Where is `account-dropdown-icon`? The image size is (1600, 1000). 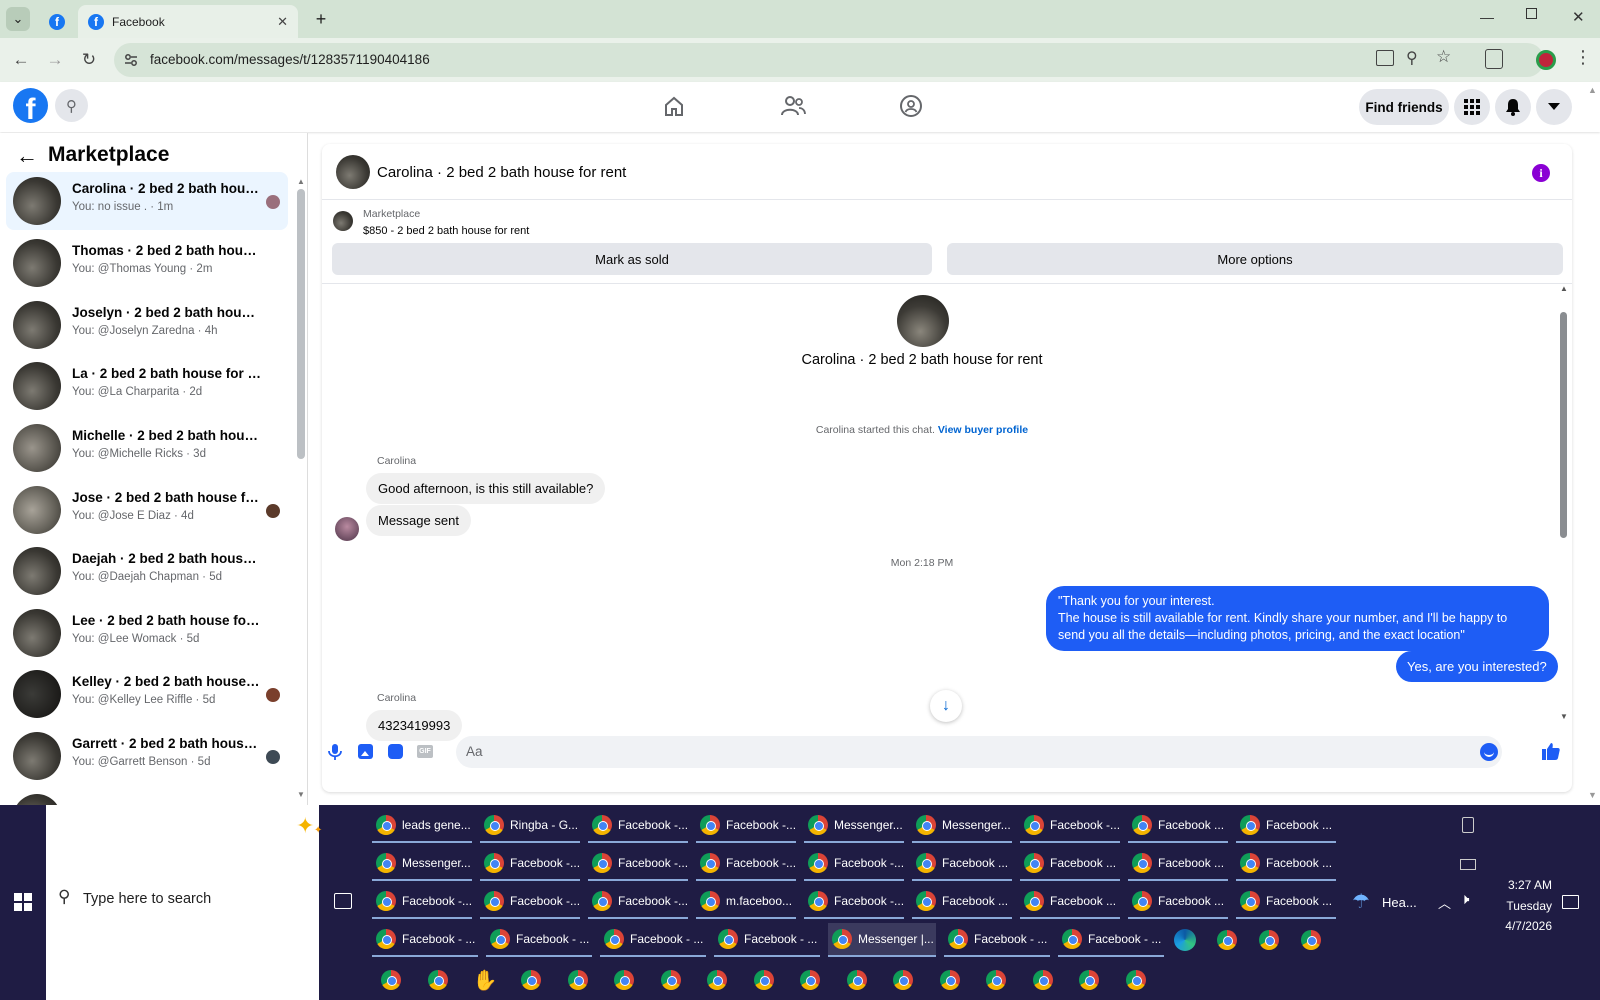 account-dropdown-icon is located at coordinates (1554, 107).